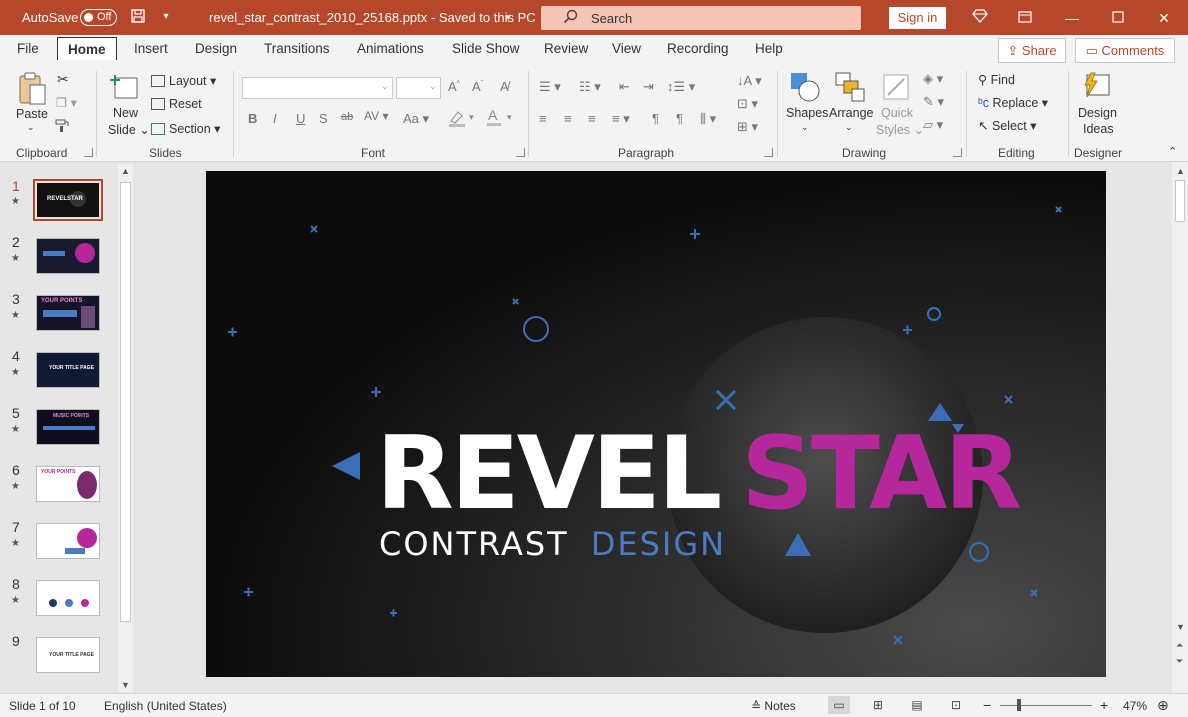 The image size is (1188, 717). I want to click on clear-formatting-icon: A̸, so click(504, 86).